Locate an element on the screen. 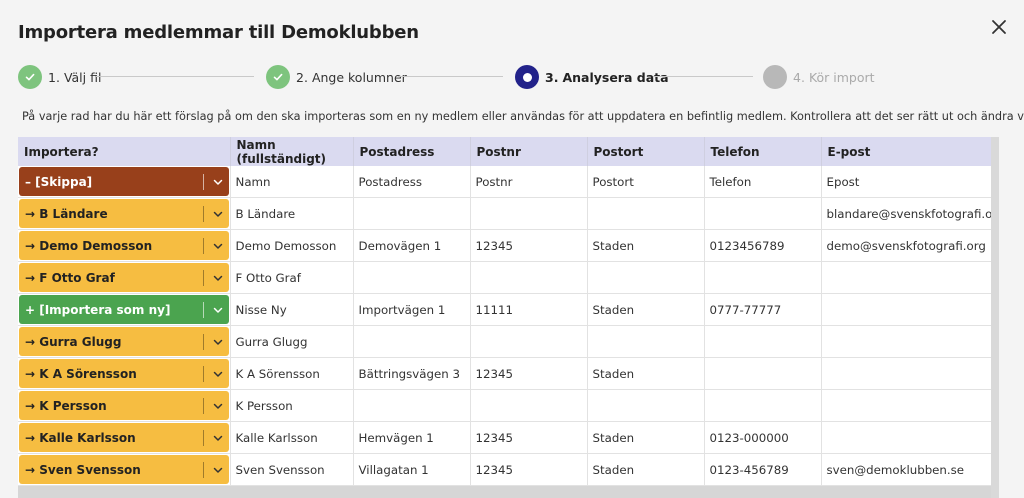  cell-telefon: Telefon is located at coordinates (763, 182).